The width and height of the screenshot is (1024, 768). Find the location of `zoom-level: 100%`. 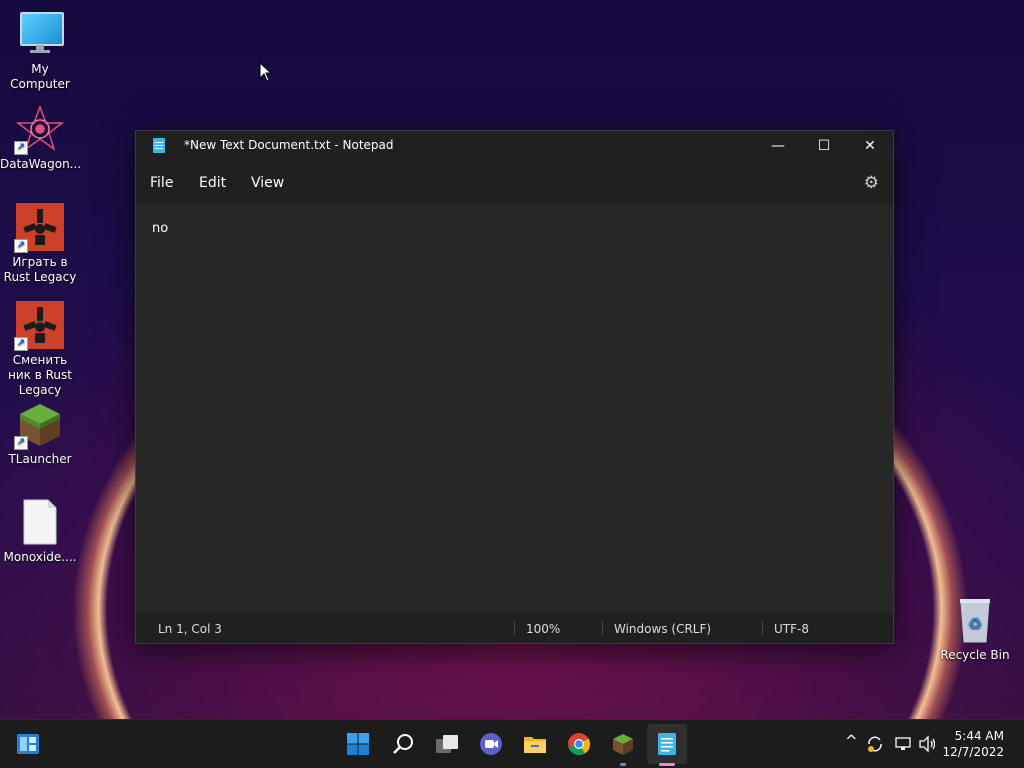

zoom-level: 100% is located at coordinates (543, 629).